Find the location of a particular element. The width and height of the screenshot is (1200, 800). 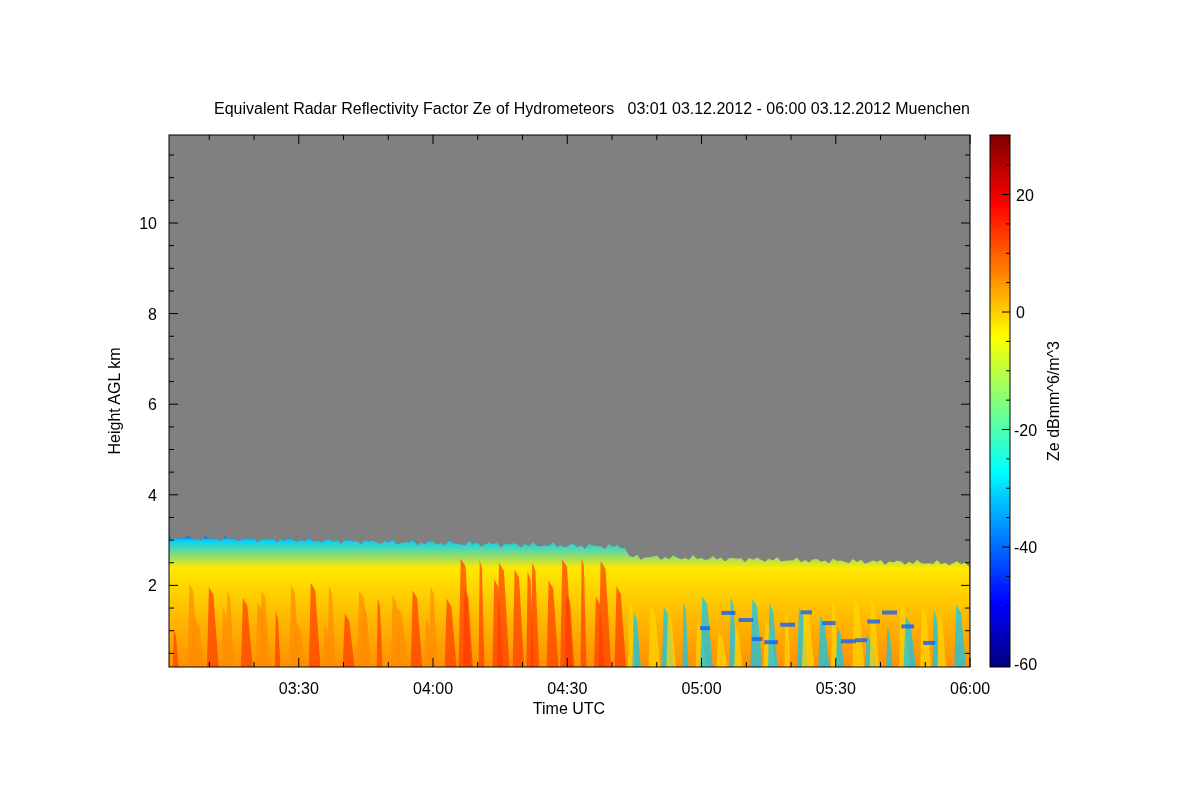

x-tick-label: 04:00 is located at coordinates (433, 688).